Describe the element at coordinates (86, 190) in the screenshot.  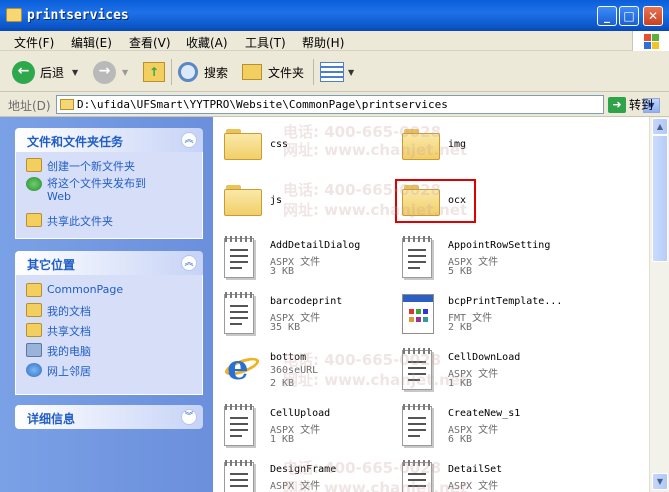
I see `task-publish-web: 将这个文件夹发布到 Web` at that location.